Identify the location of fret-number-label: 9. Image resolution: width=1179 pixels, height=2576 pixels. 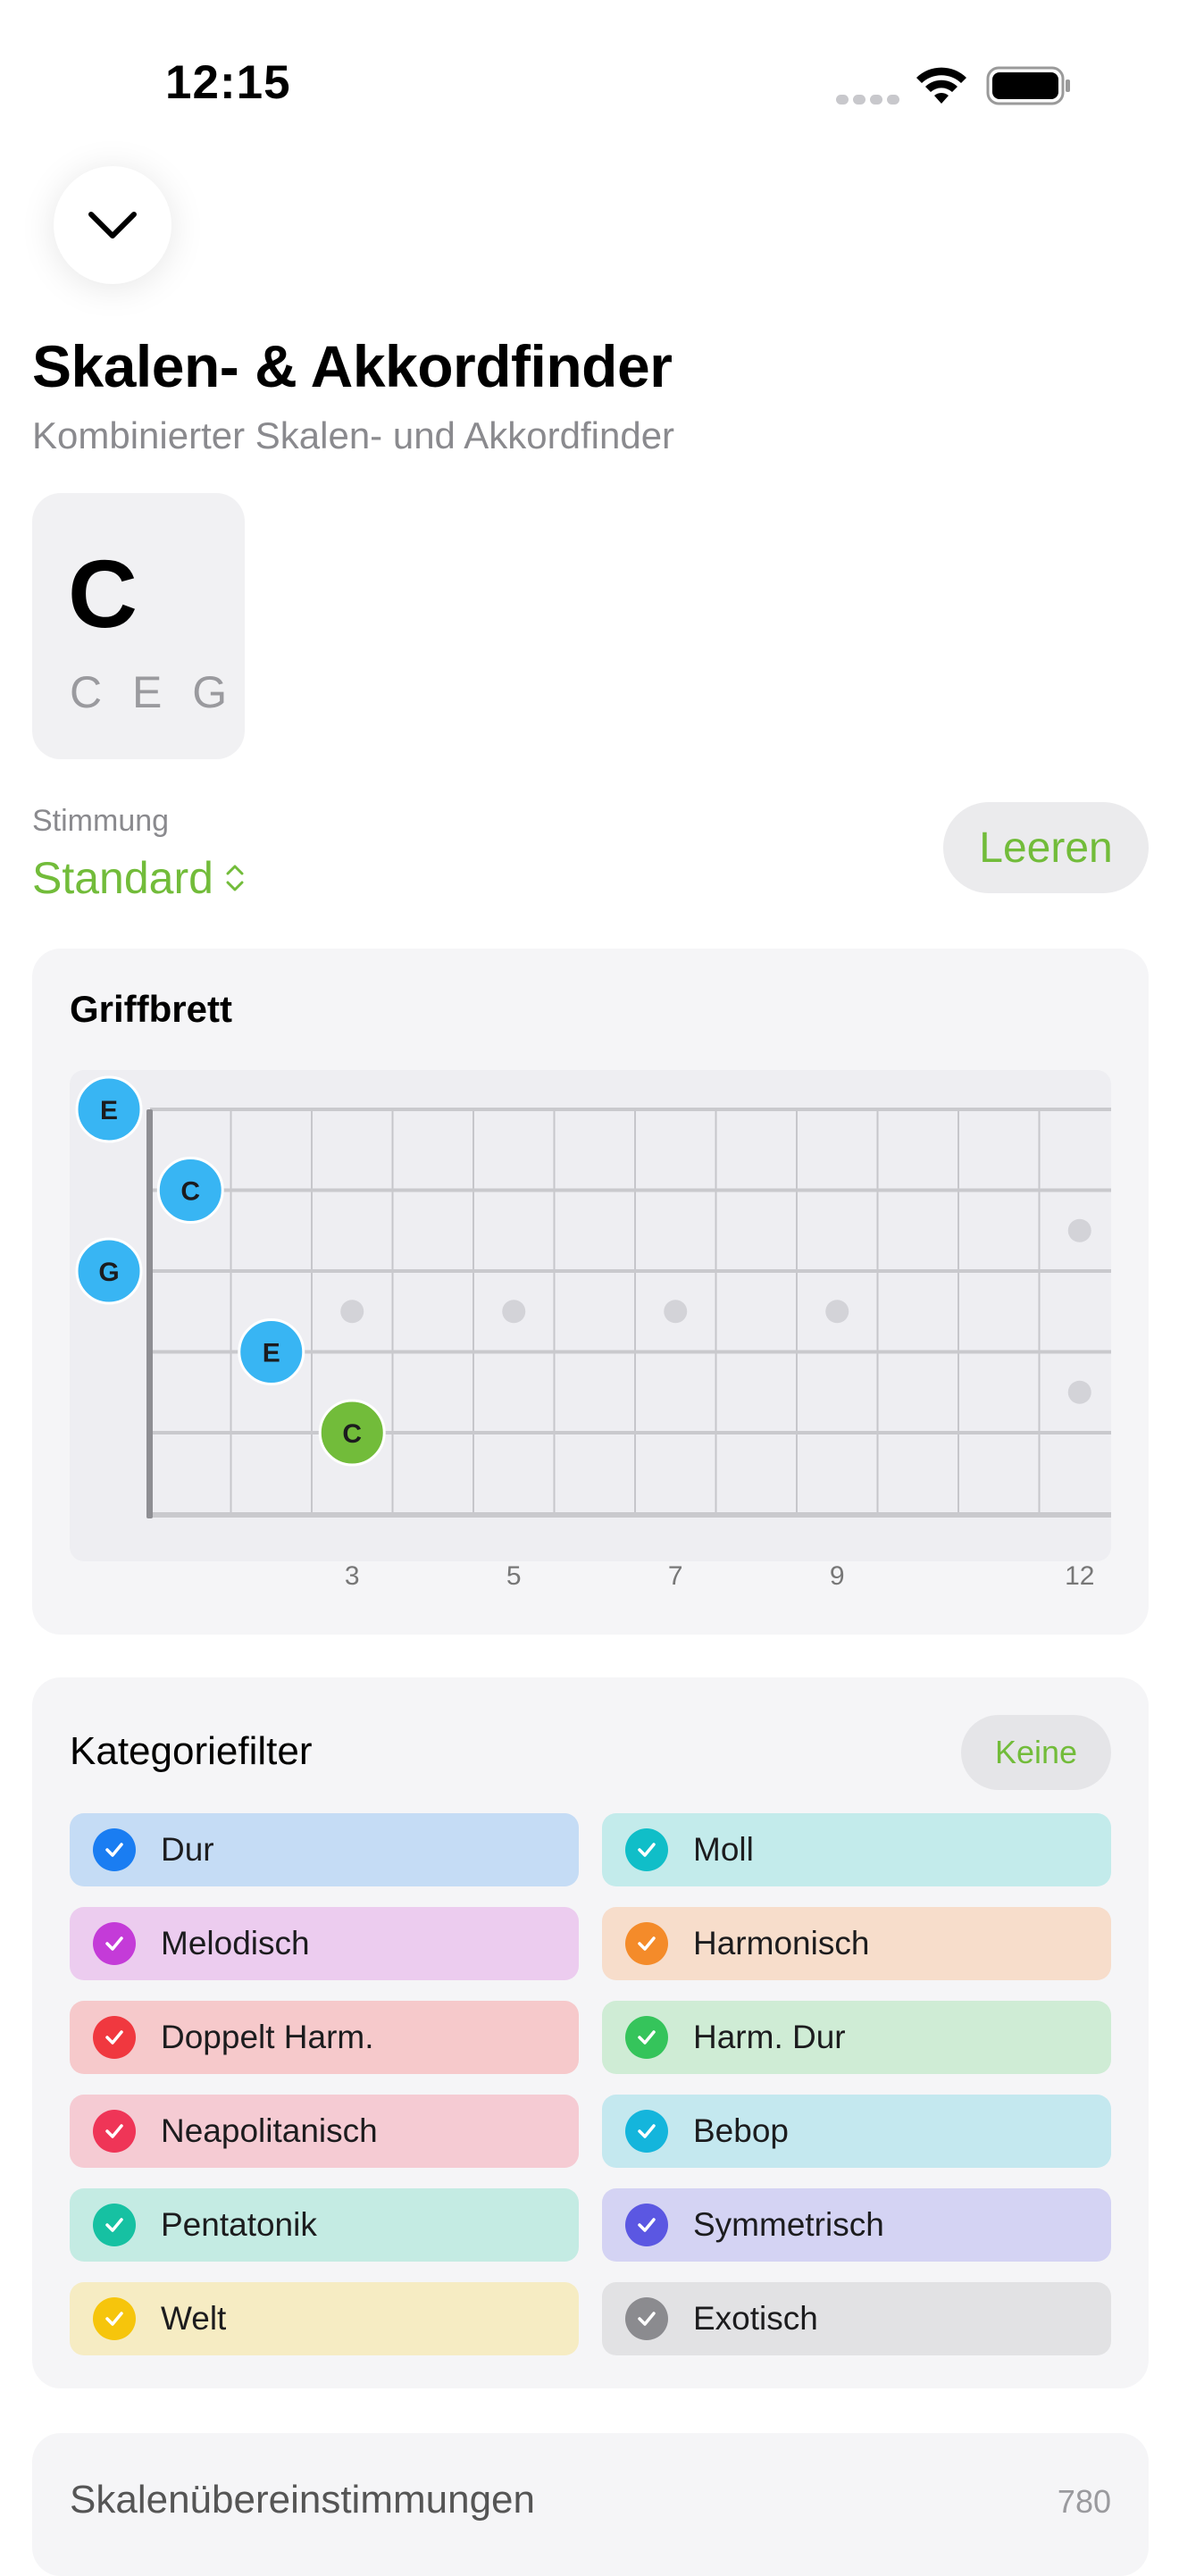
(837, 1576).